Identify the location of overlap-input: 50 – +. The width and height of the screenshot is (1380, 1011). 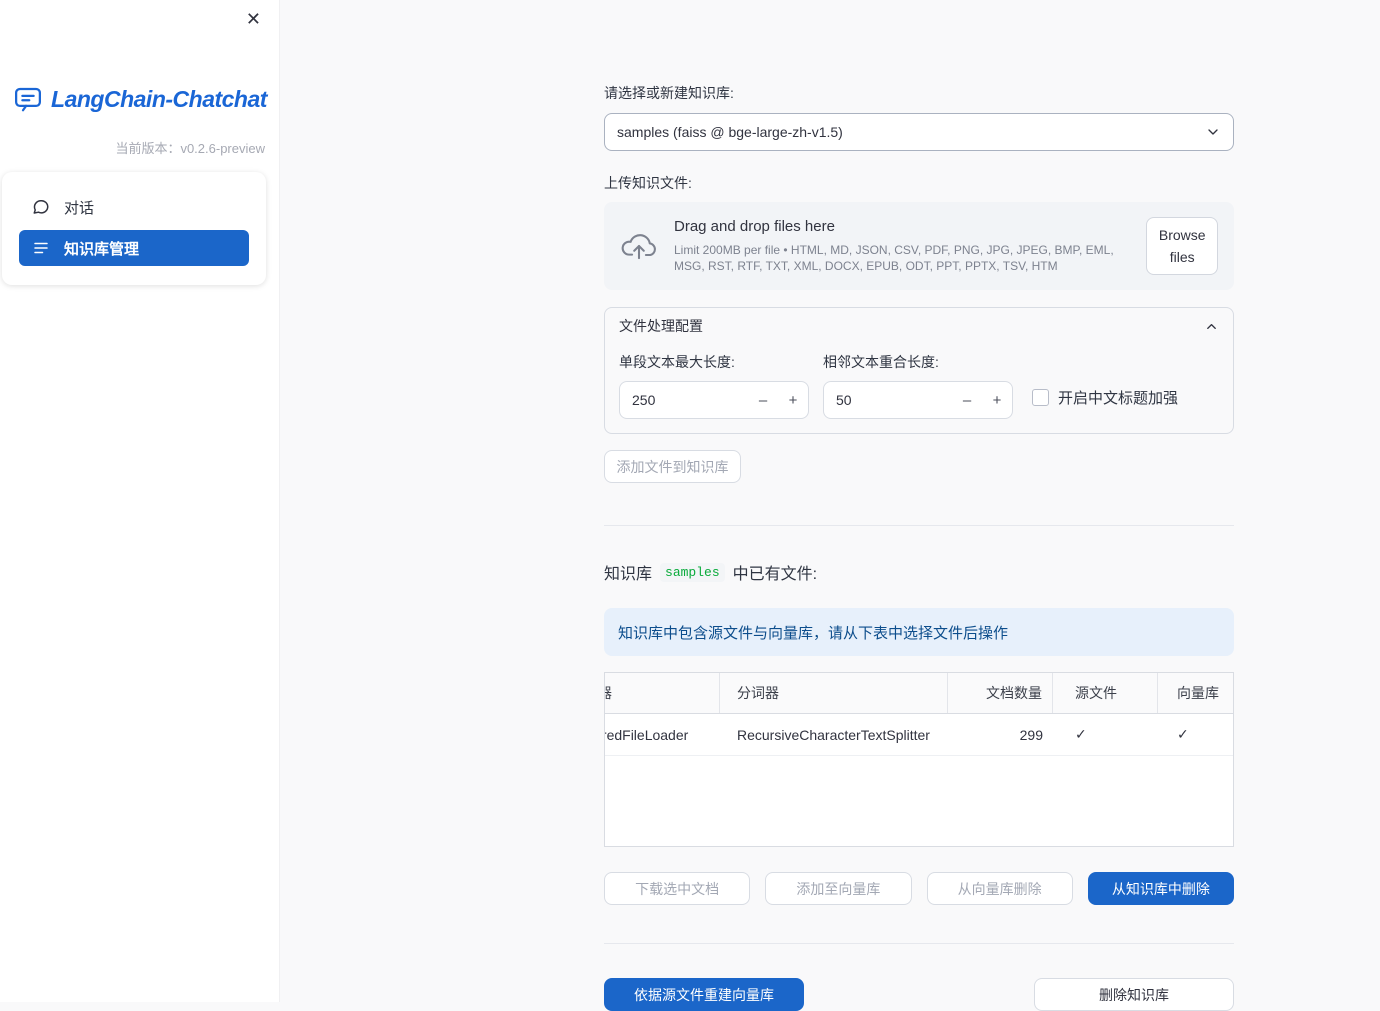
(918, 400).